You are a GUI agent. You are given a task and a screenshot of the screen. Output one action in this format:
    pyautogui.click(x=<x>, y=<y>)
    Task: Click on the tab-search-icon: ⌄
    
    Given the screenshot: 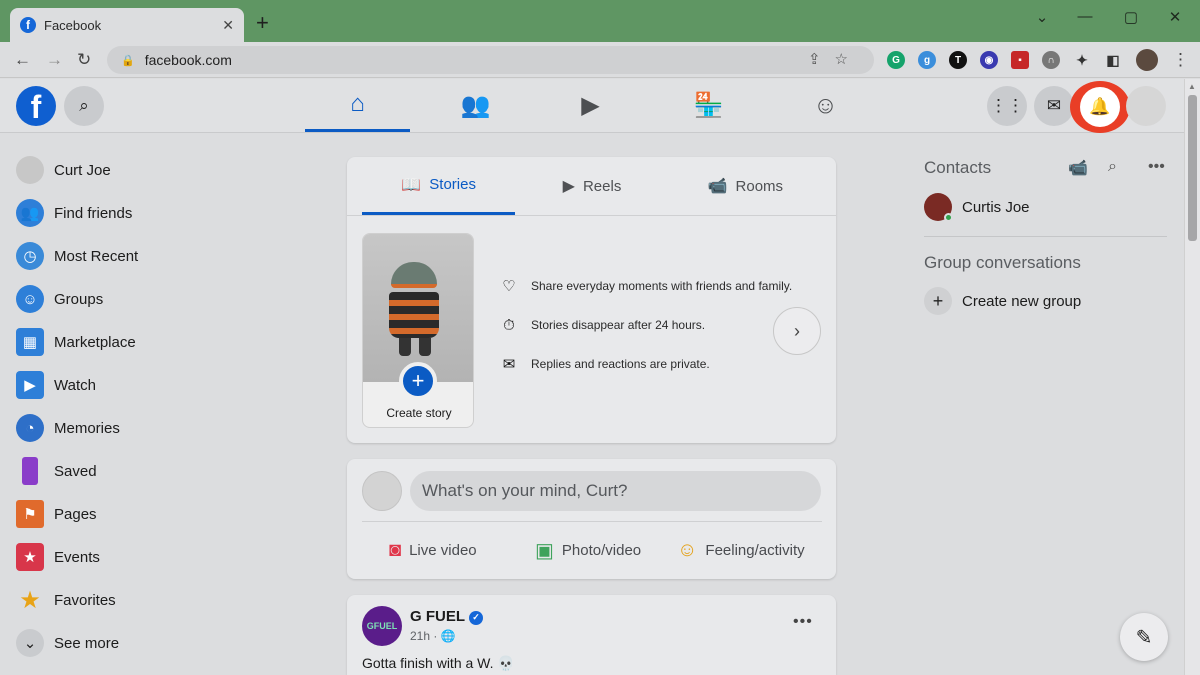 What is the action you would take?
    pyautogui.click(x=1042, y=17)
    